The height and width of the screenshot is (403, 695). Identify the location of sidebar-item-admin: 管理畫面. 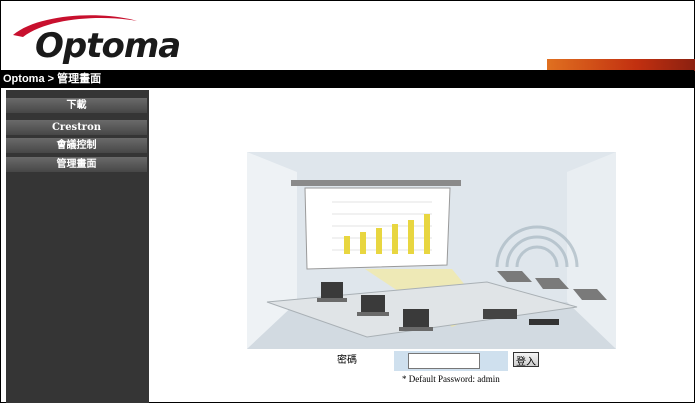
(76, 164).